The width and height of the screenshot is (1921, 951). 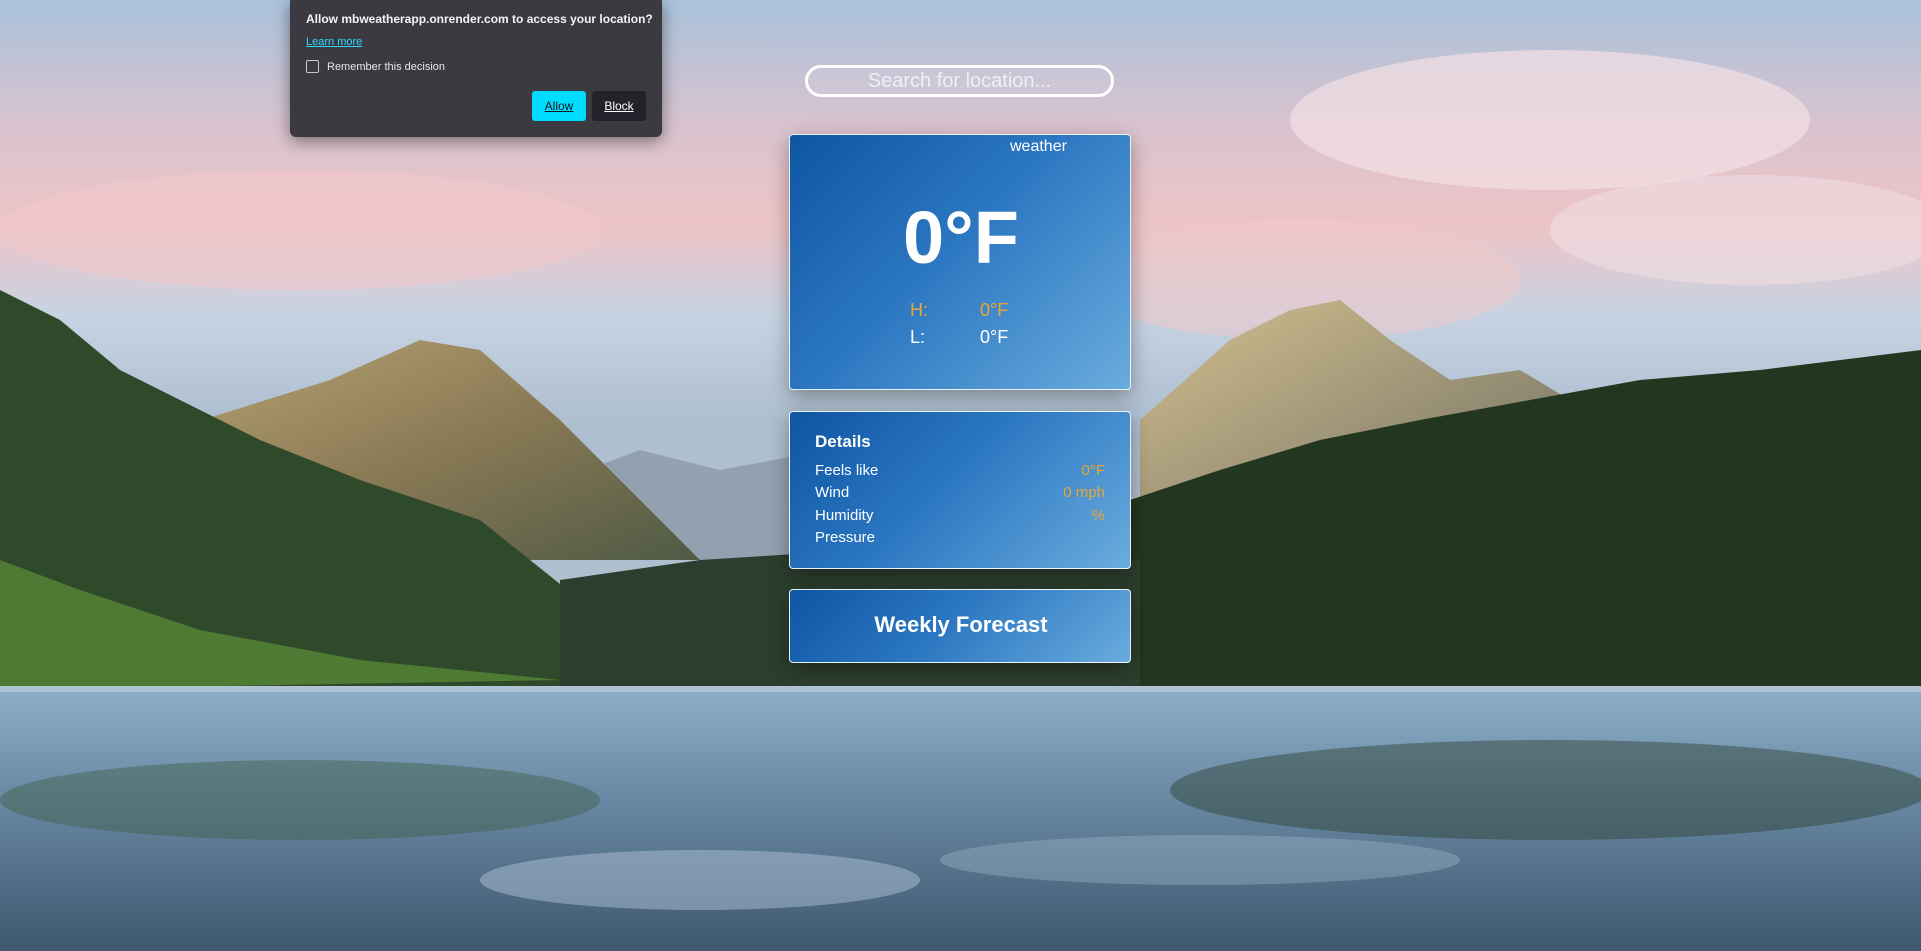 What do you see at coordinates (334, 42) in the screenshot?
I see `learn-more-link: Learn more` at bounding box center [334, 42].